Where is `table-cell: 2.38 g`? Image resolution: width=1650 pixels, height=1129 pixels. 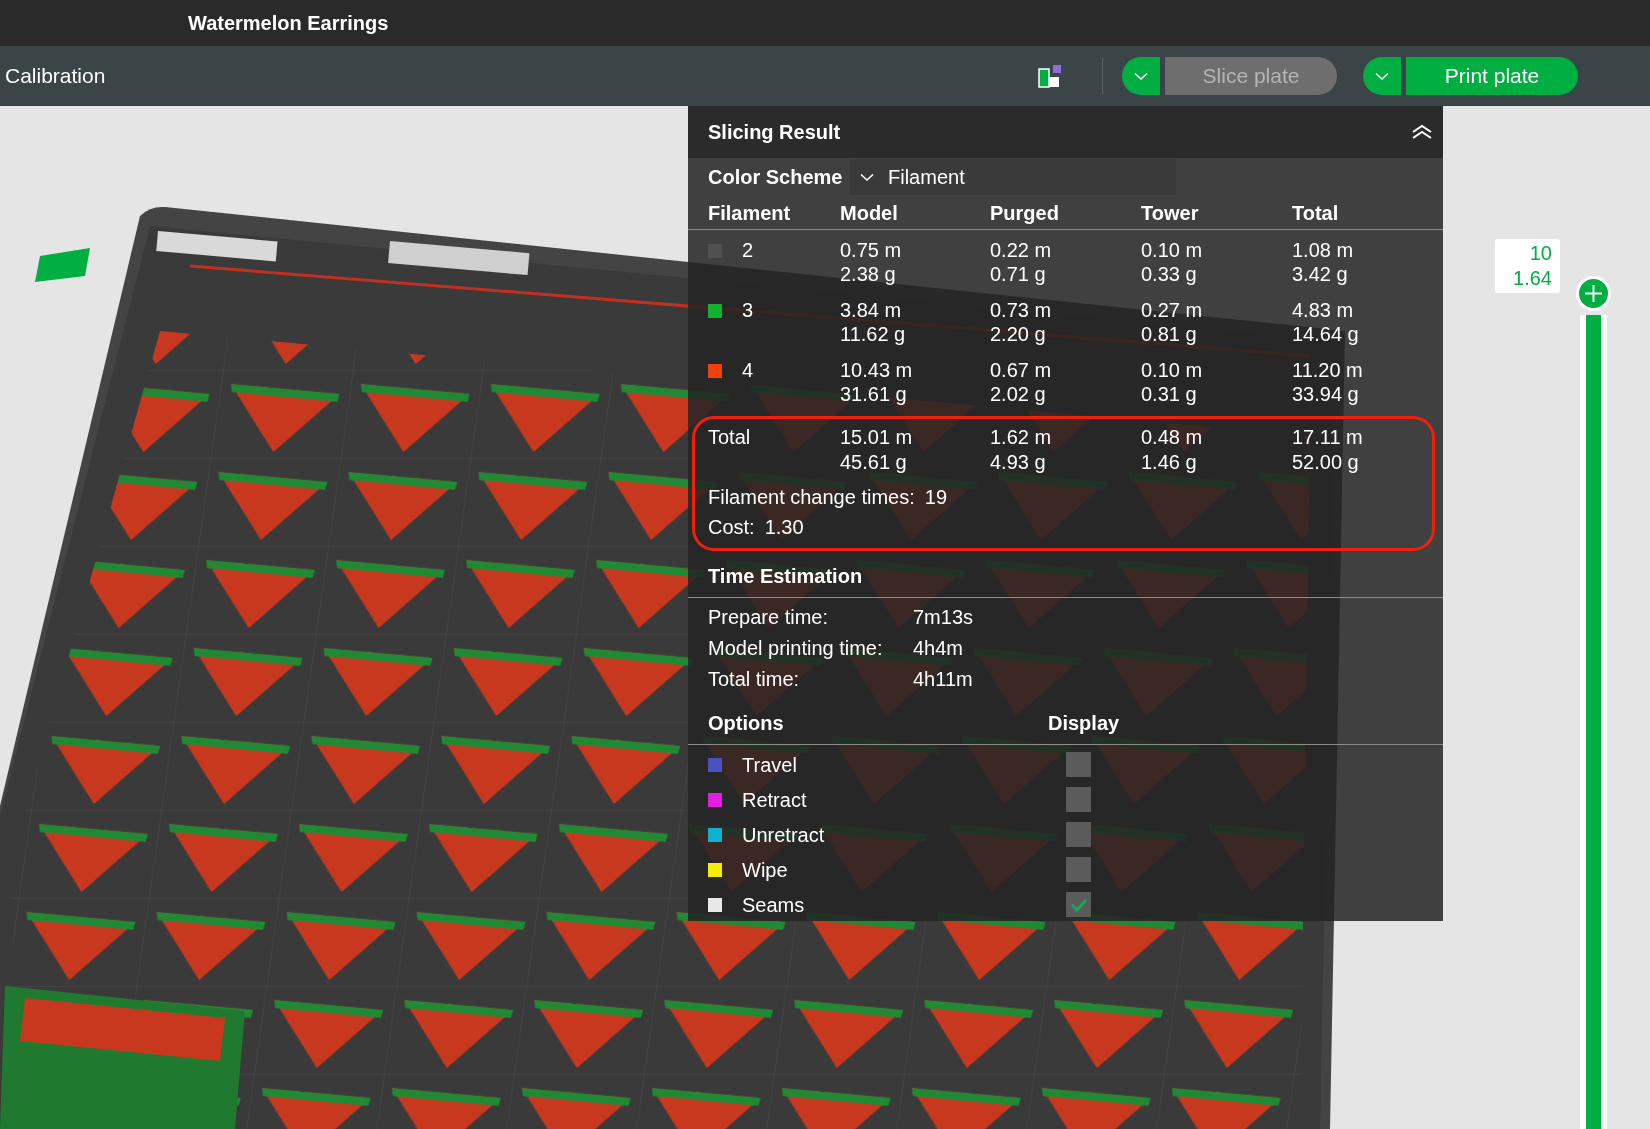
table-cell: 2.38 g is located at coordinates (868, 274).